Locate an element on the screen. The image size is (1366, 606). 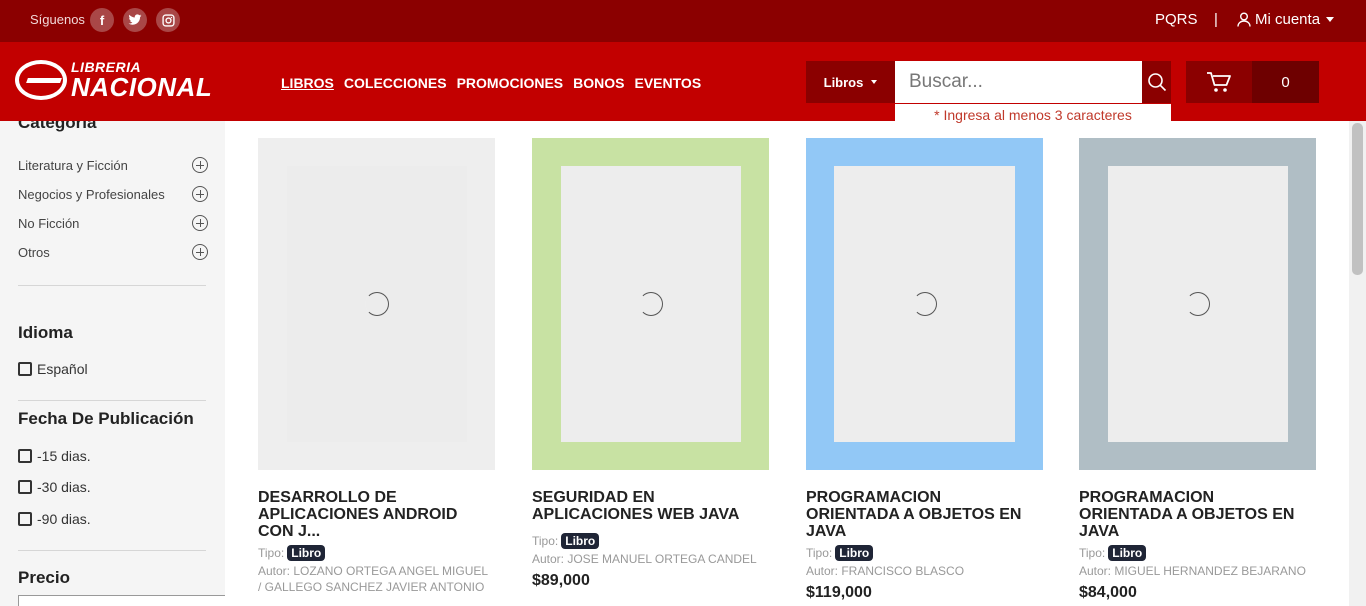
category-label: Literatura y Ficción is located at coordinates (73, 165).